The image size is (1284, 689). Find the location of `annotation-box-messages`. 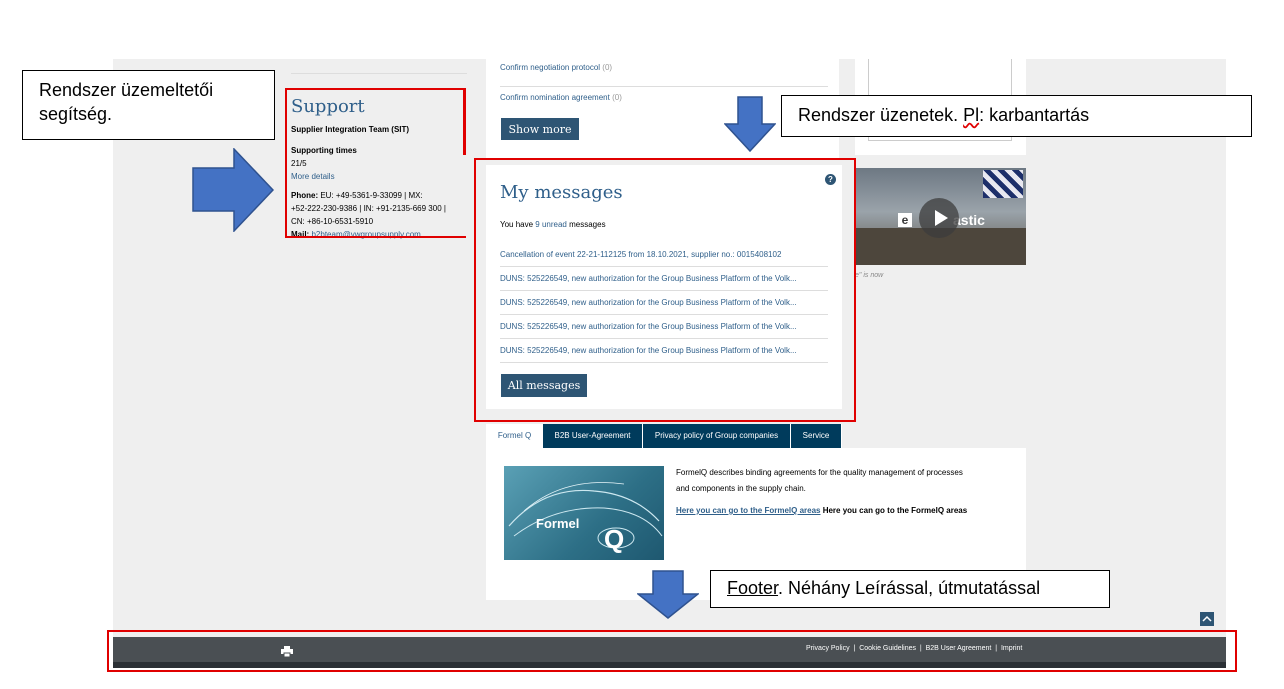

annotation-box-messages is located at coordinates (665, 290).